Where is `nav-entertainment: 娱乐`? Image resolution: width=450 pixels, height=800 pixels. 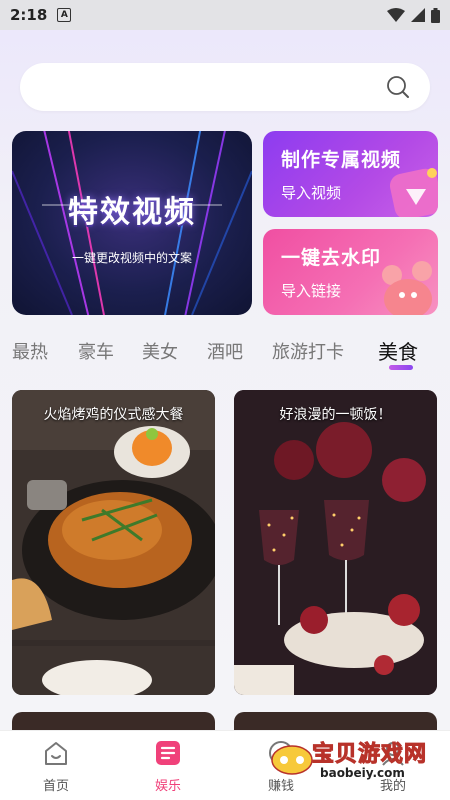
nav-entertainment: 娱乐 is located at coordinates (168, 765).